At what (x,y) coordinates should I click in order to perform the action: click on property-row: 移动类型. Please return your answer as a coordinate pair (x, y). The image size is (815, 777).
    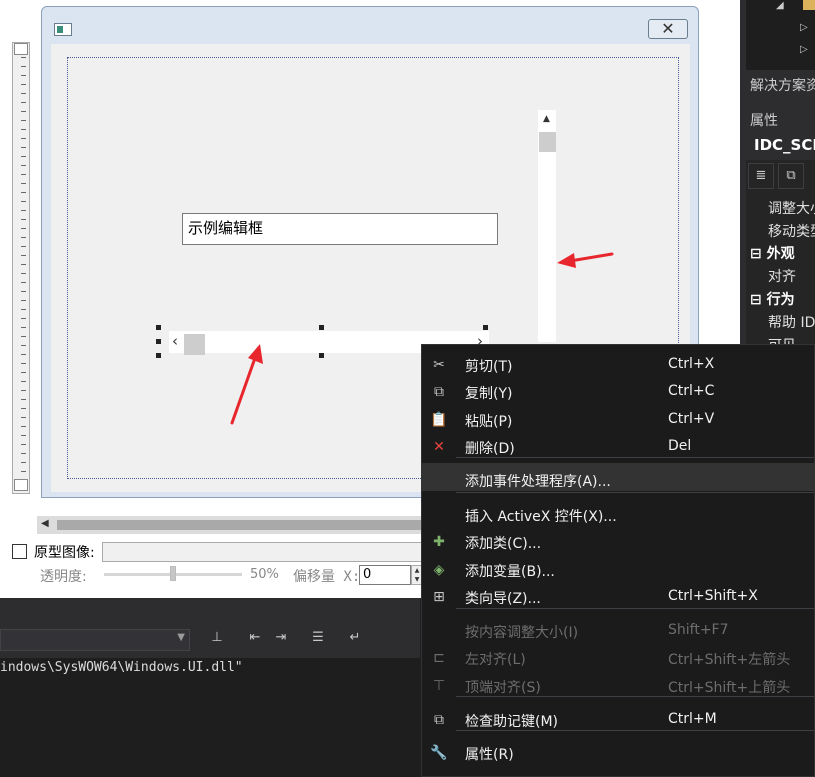
    Looking at the image, I should click on (791, 231).